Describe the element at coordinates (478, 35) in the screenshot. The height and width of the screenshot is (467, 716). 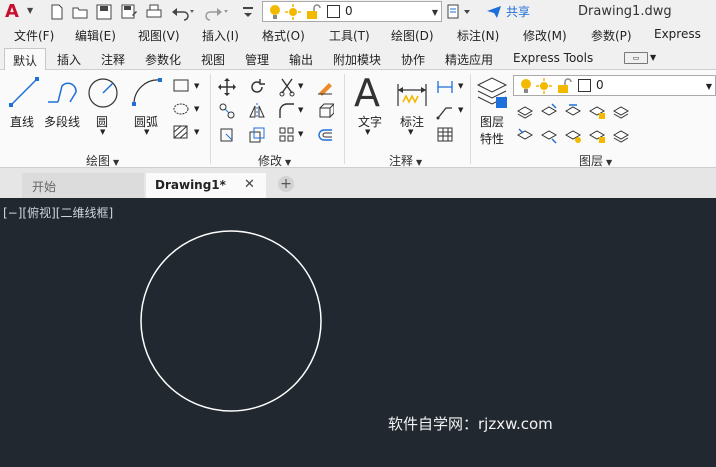
I see `menu-dimension: 标注(N)` at that location.